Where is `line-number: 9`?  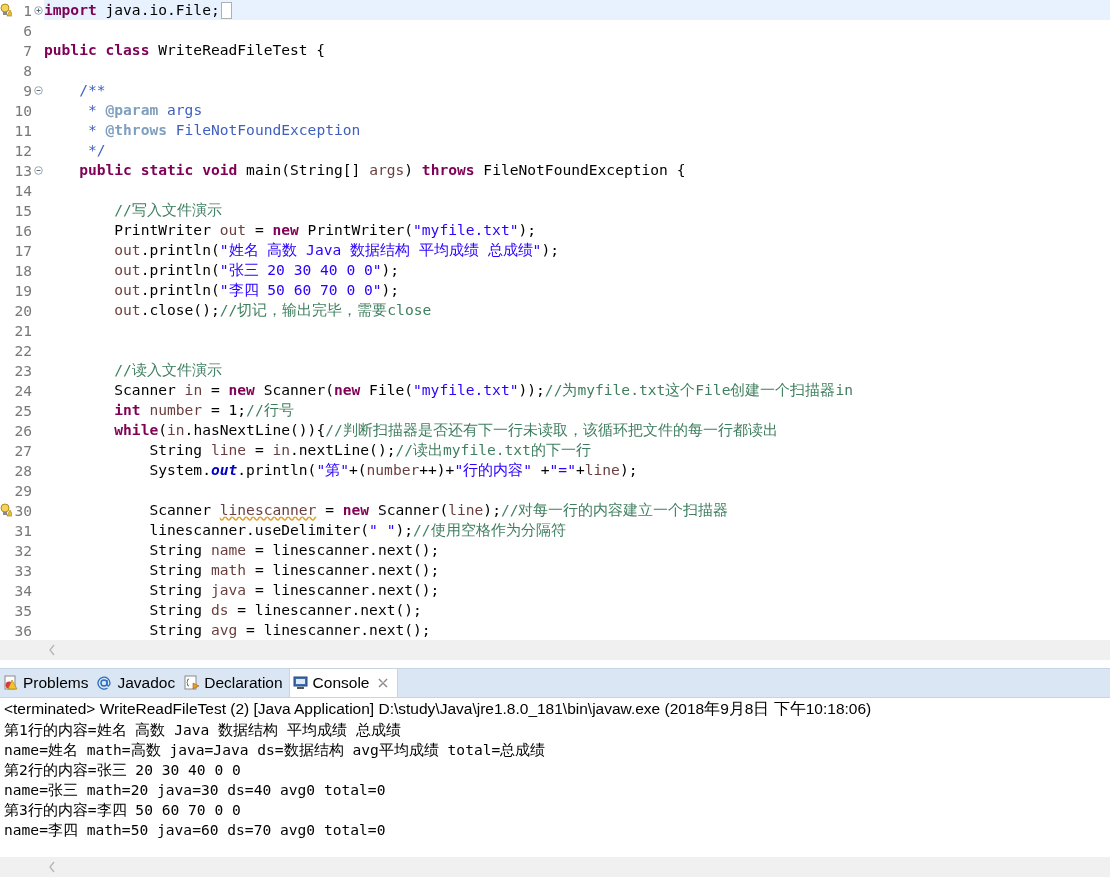
line-number: 9 is located at coordinates (27, 90).